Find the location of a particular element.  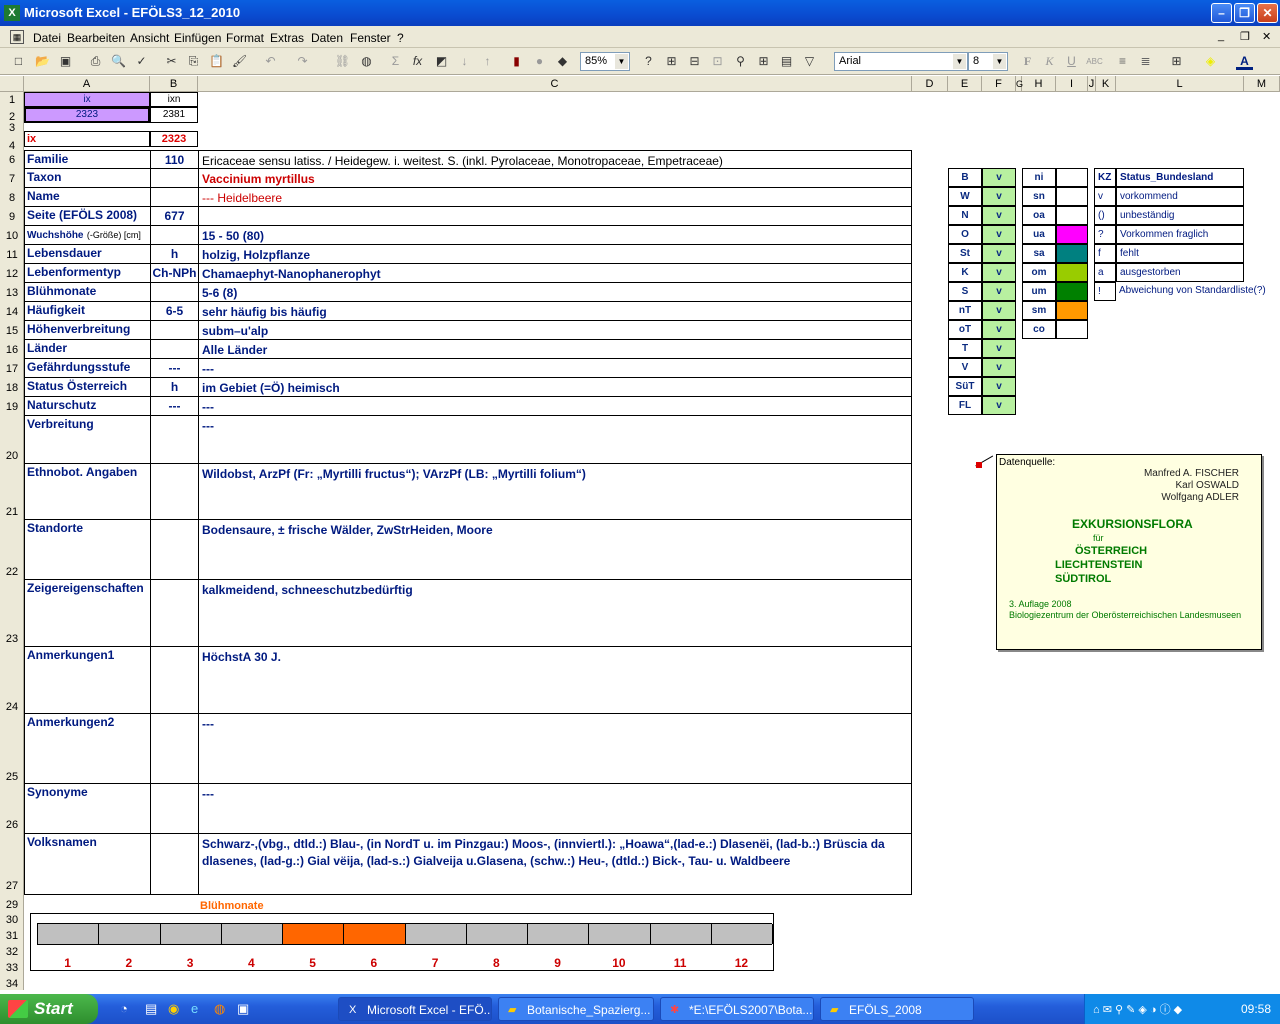

menu-format: Format is located at coordinates (245, 38).